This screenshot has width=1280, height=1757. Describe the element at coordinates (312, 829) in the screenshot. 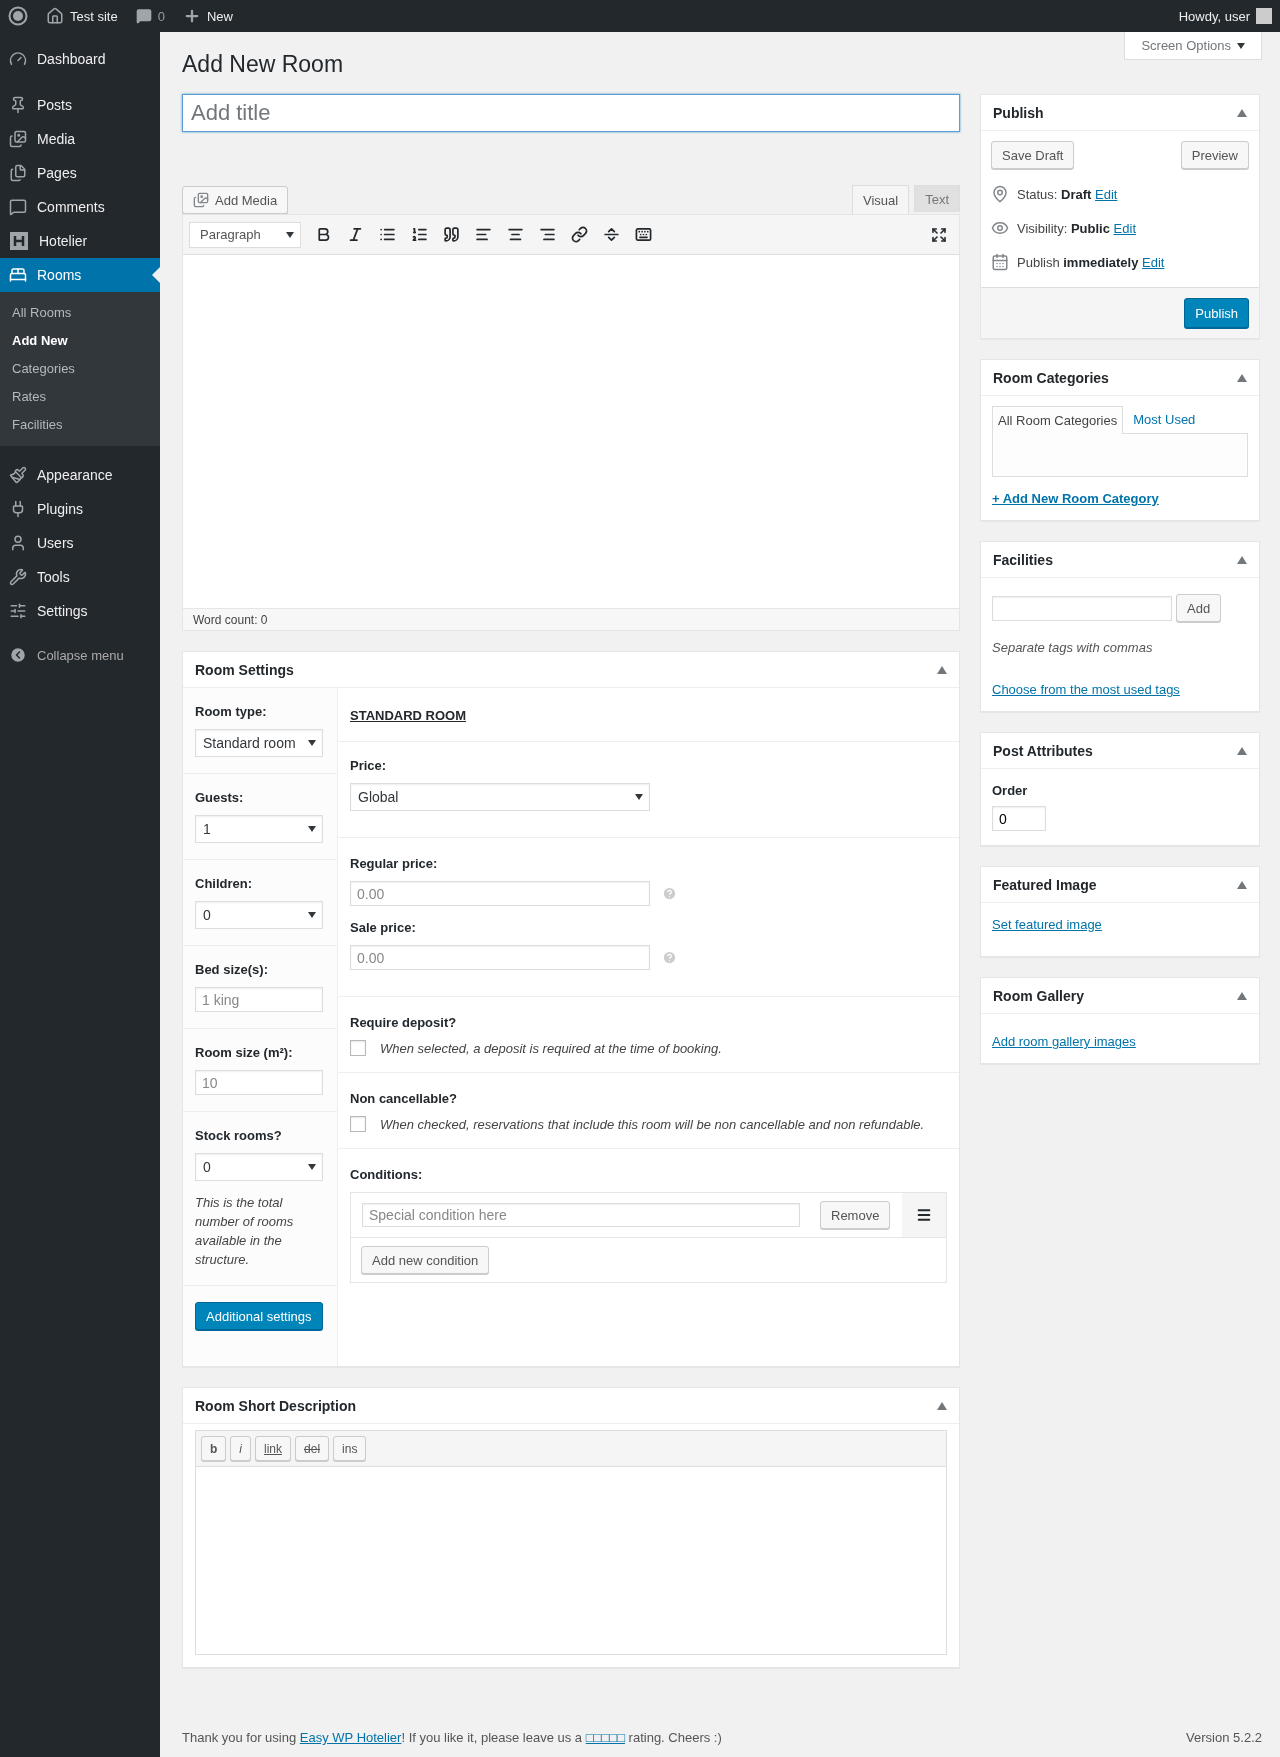

I see `caret-icon` at that location.